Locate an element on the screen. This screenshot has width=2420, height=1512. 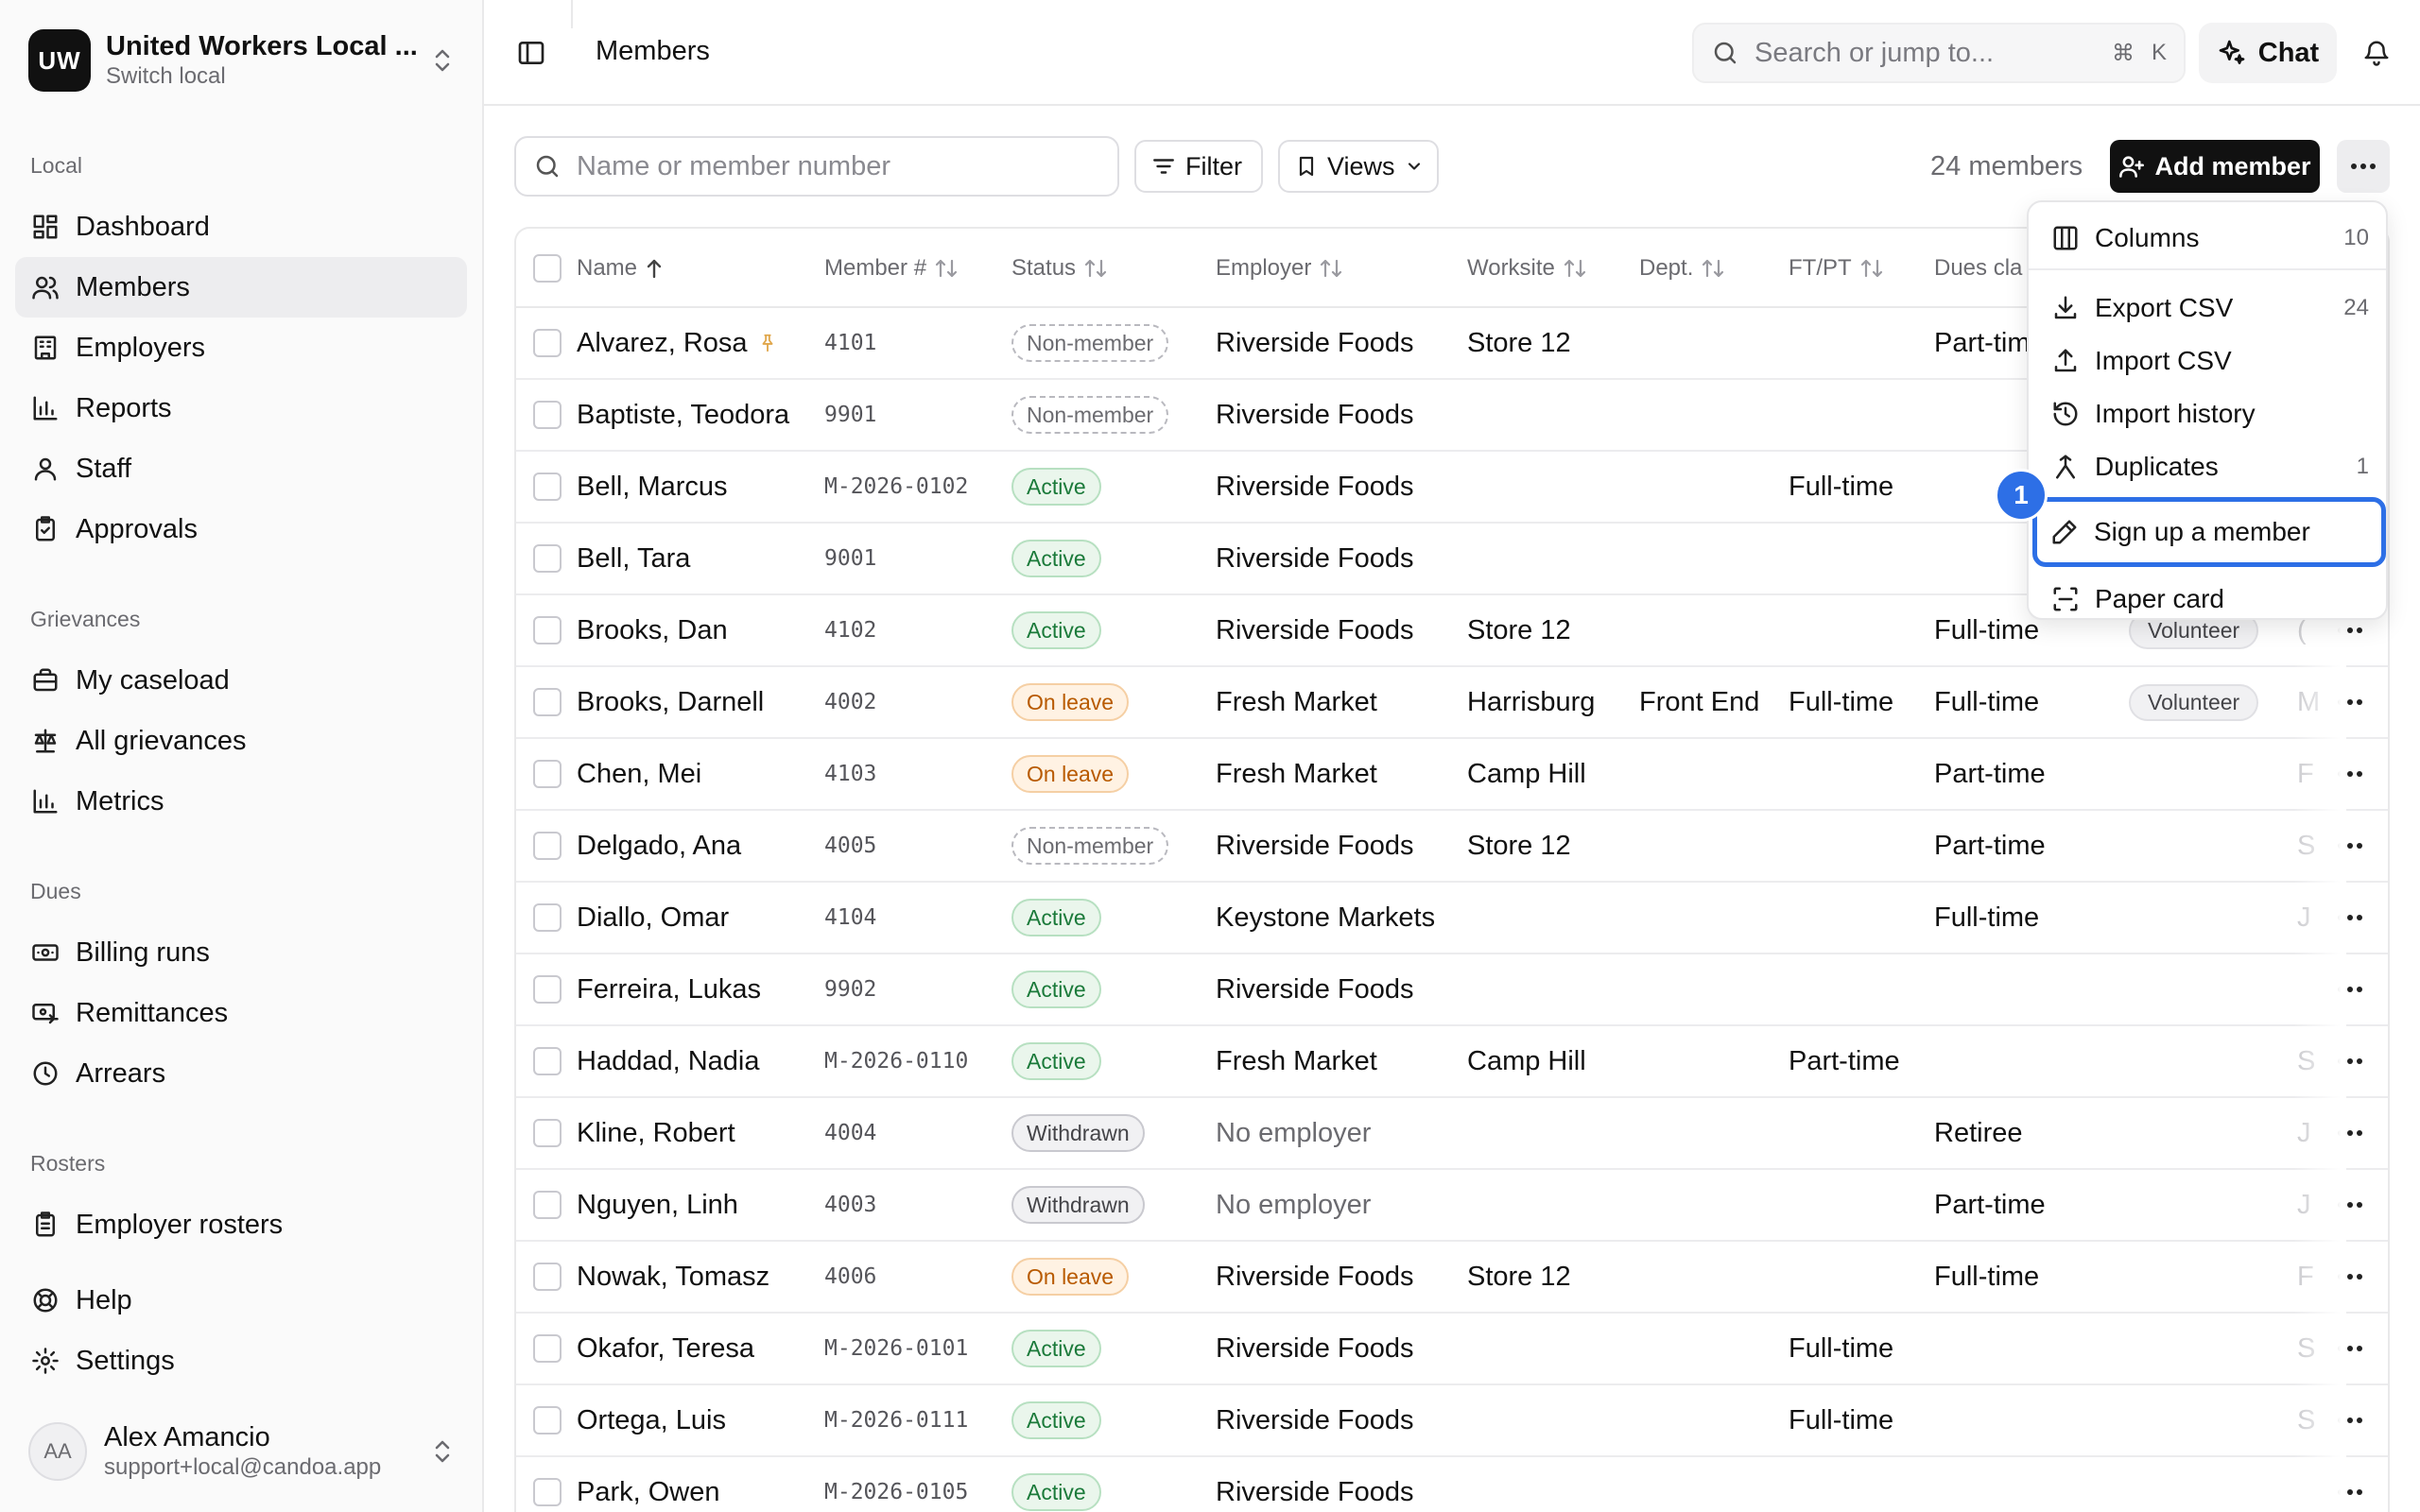
user-menu: AA Alex Amancio support+local@candoa.app is located at coordinates (243, 1451).